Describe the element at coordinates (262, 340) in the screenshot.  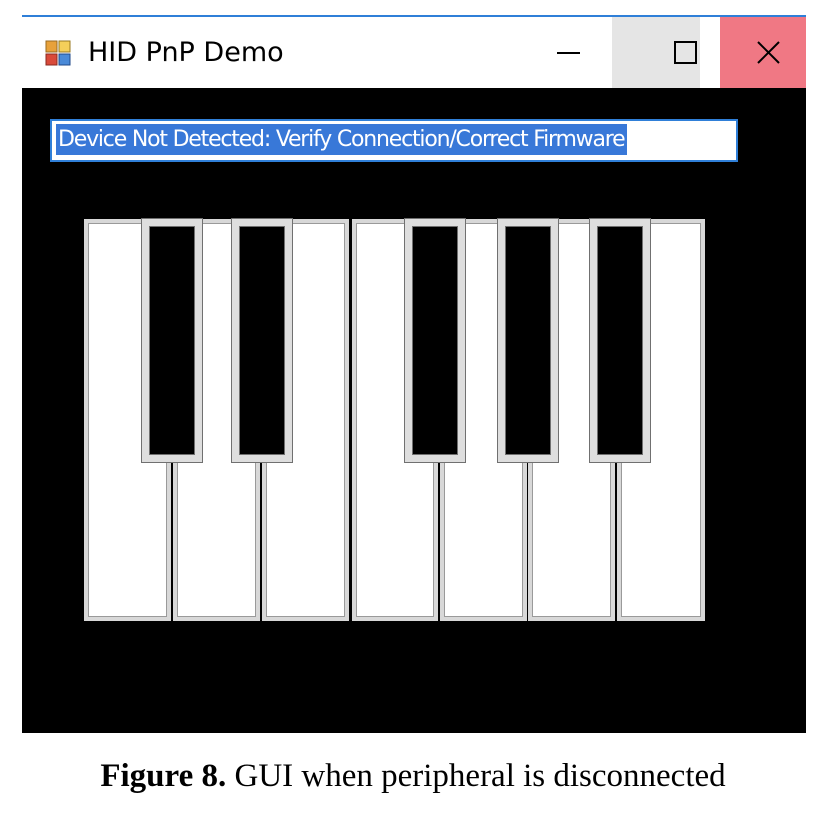
I see `black-key-d-sharp` at that location.